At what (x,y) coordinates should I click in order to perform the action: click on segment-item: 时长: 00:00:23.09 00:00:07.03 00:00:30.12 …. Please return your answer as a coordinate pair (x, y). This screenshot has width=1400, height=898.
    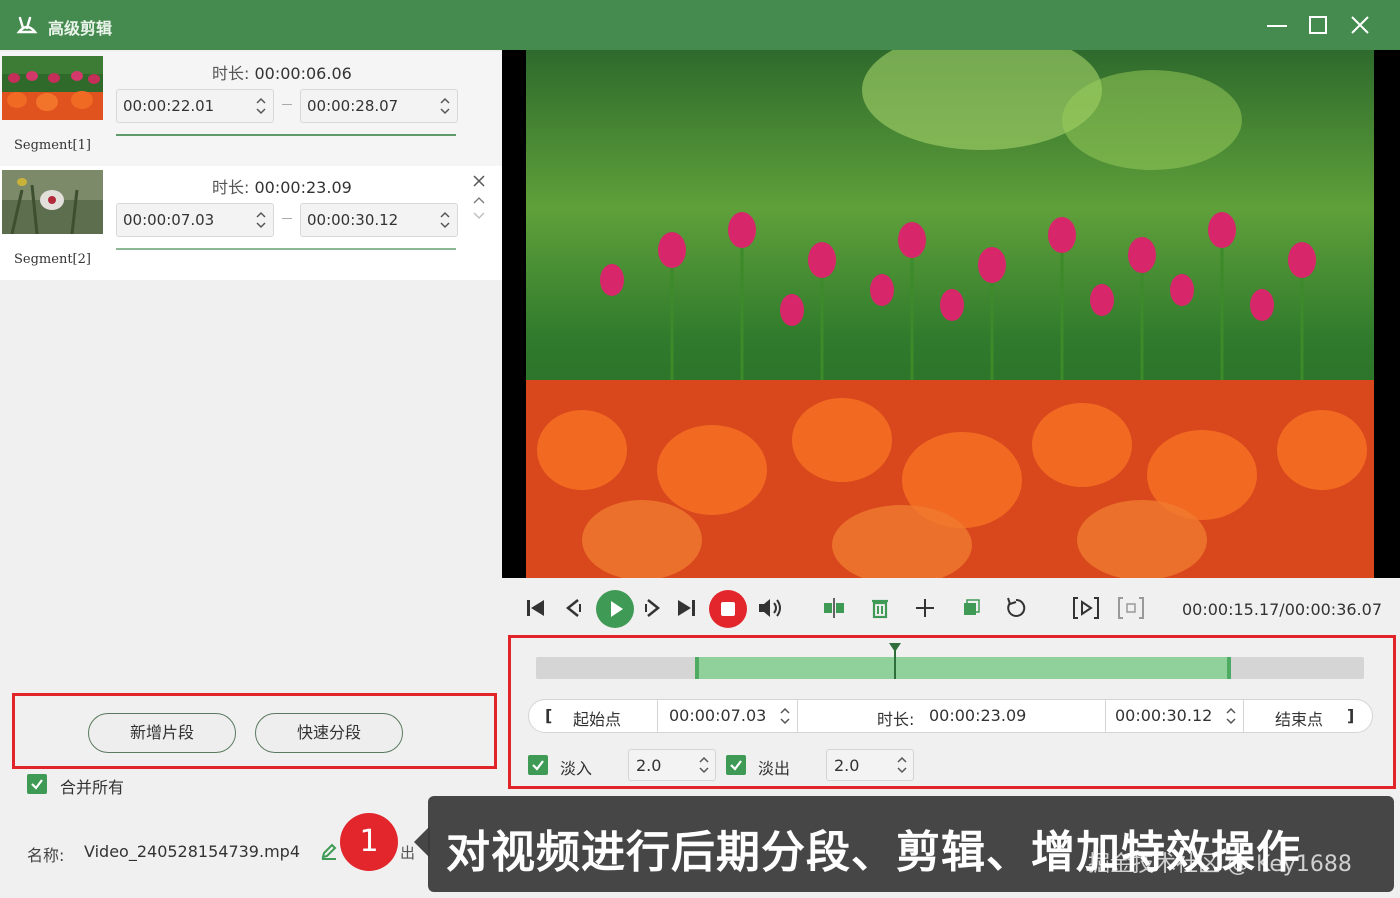
    Looking at the image, I should click on (251, 223).